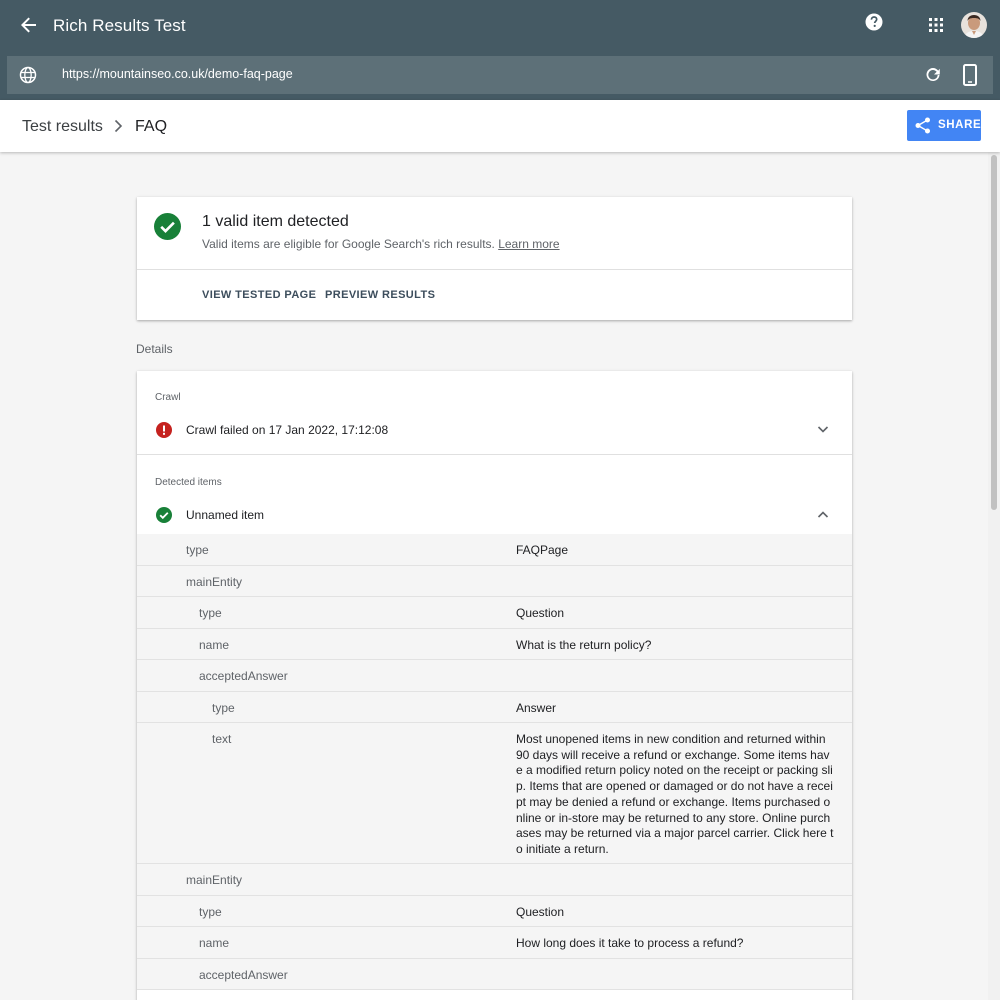 The width and height of the screenshot is (1000, 1000). I want to click on arrow-back-icon, so click(28, 25).